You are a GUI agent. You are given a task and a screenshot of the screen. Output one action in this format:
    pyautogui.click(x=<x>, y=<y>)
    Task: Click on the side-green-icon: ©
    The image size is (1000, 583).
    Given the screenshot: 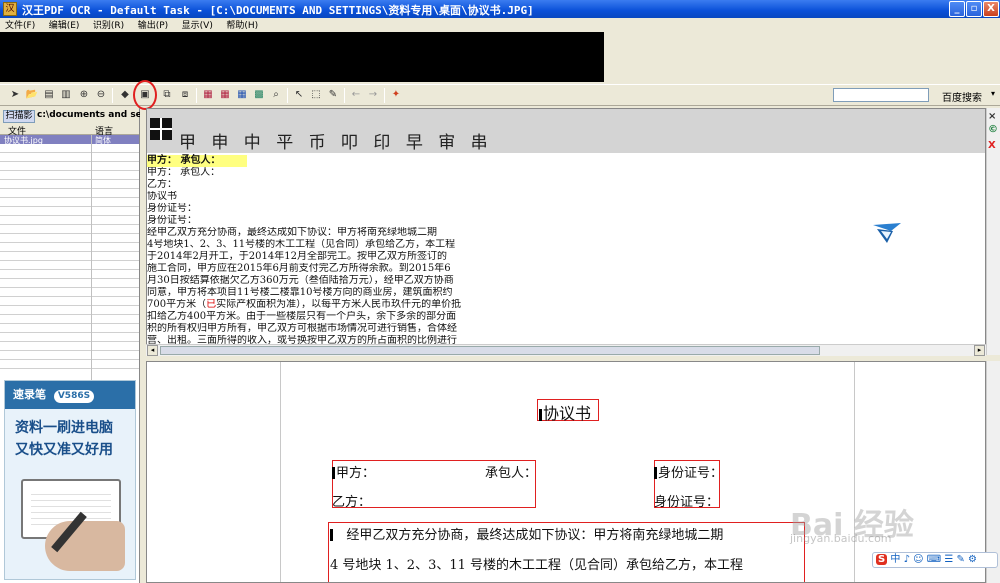 What is the action you would take?
    pyautogui.click(x=993, y=129)
    